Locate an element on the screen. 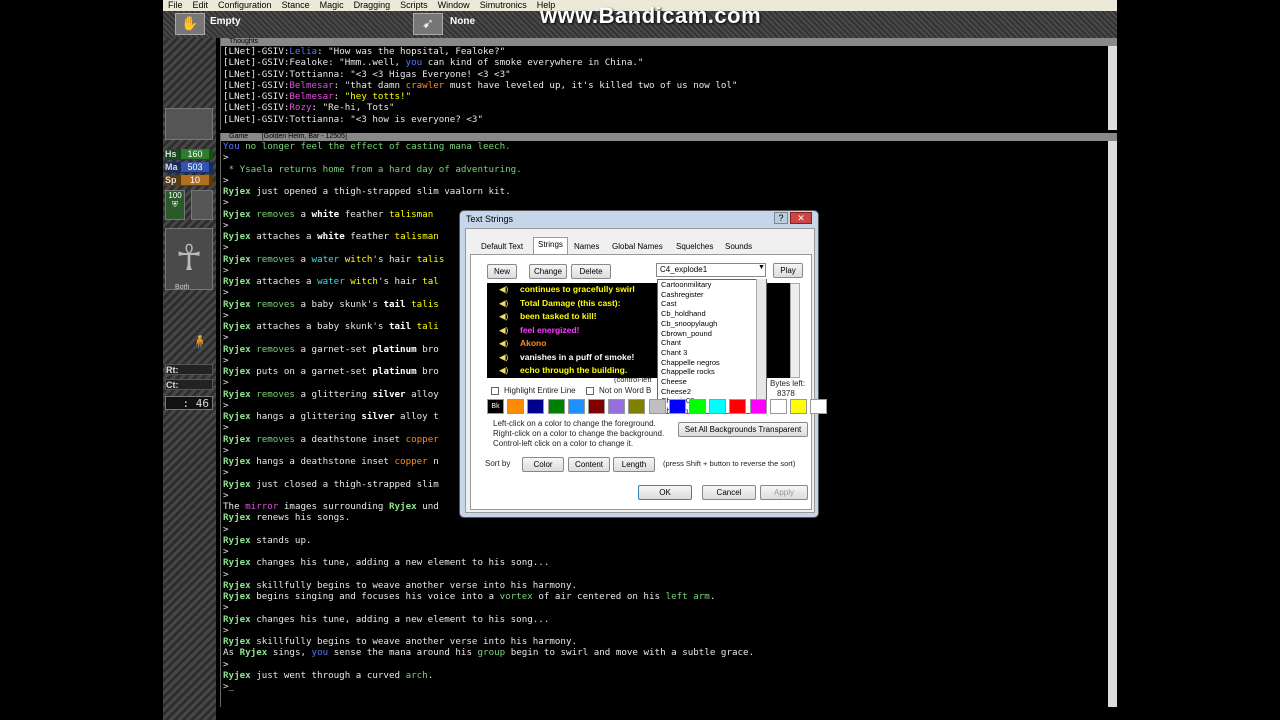 The width and height of the screenshot is (1280, 720). menu-item-edit: Edit is located at coordinates (201, 5).